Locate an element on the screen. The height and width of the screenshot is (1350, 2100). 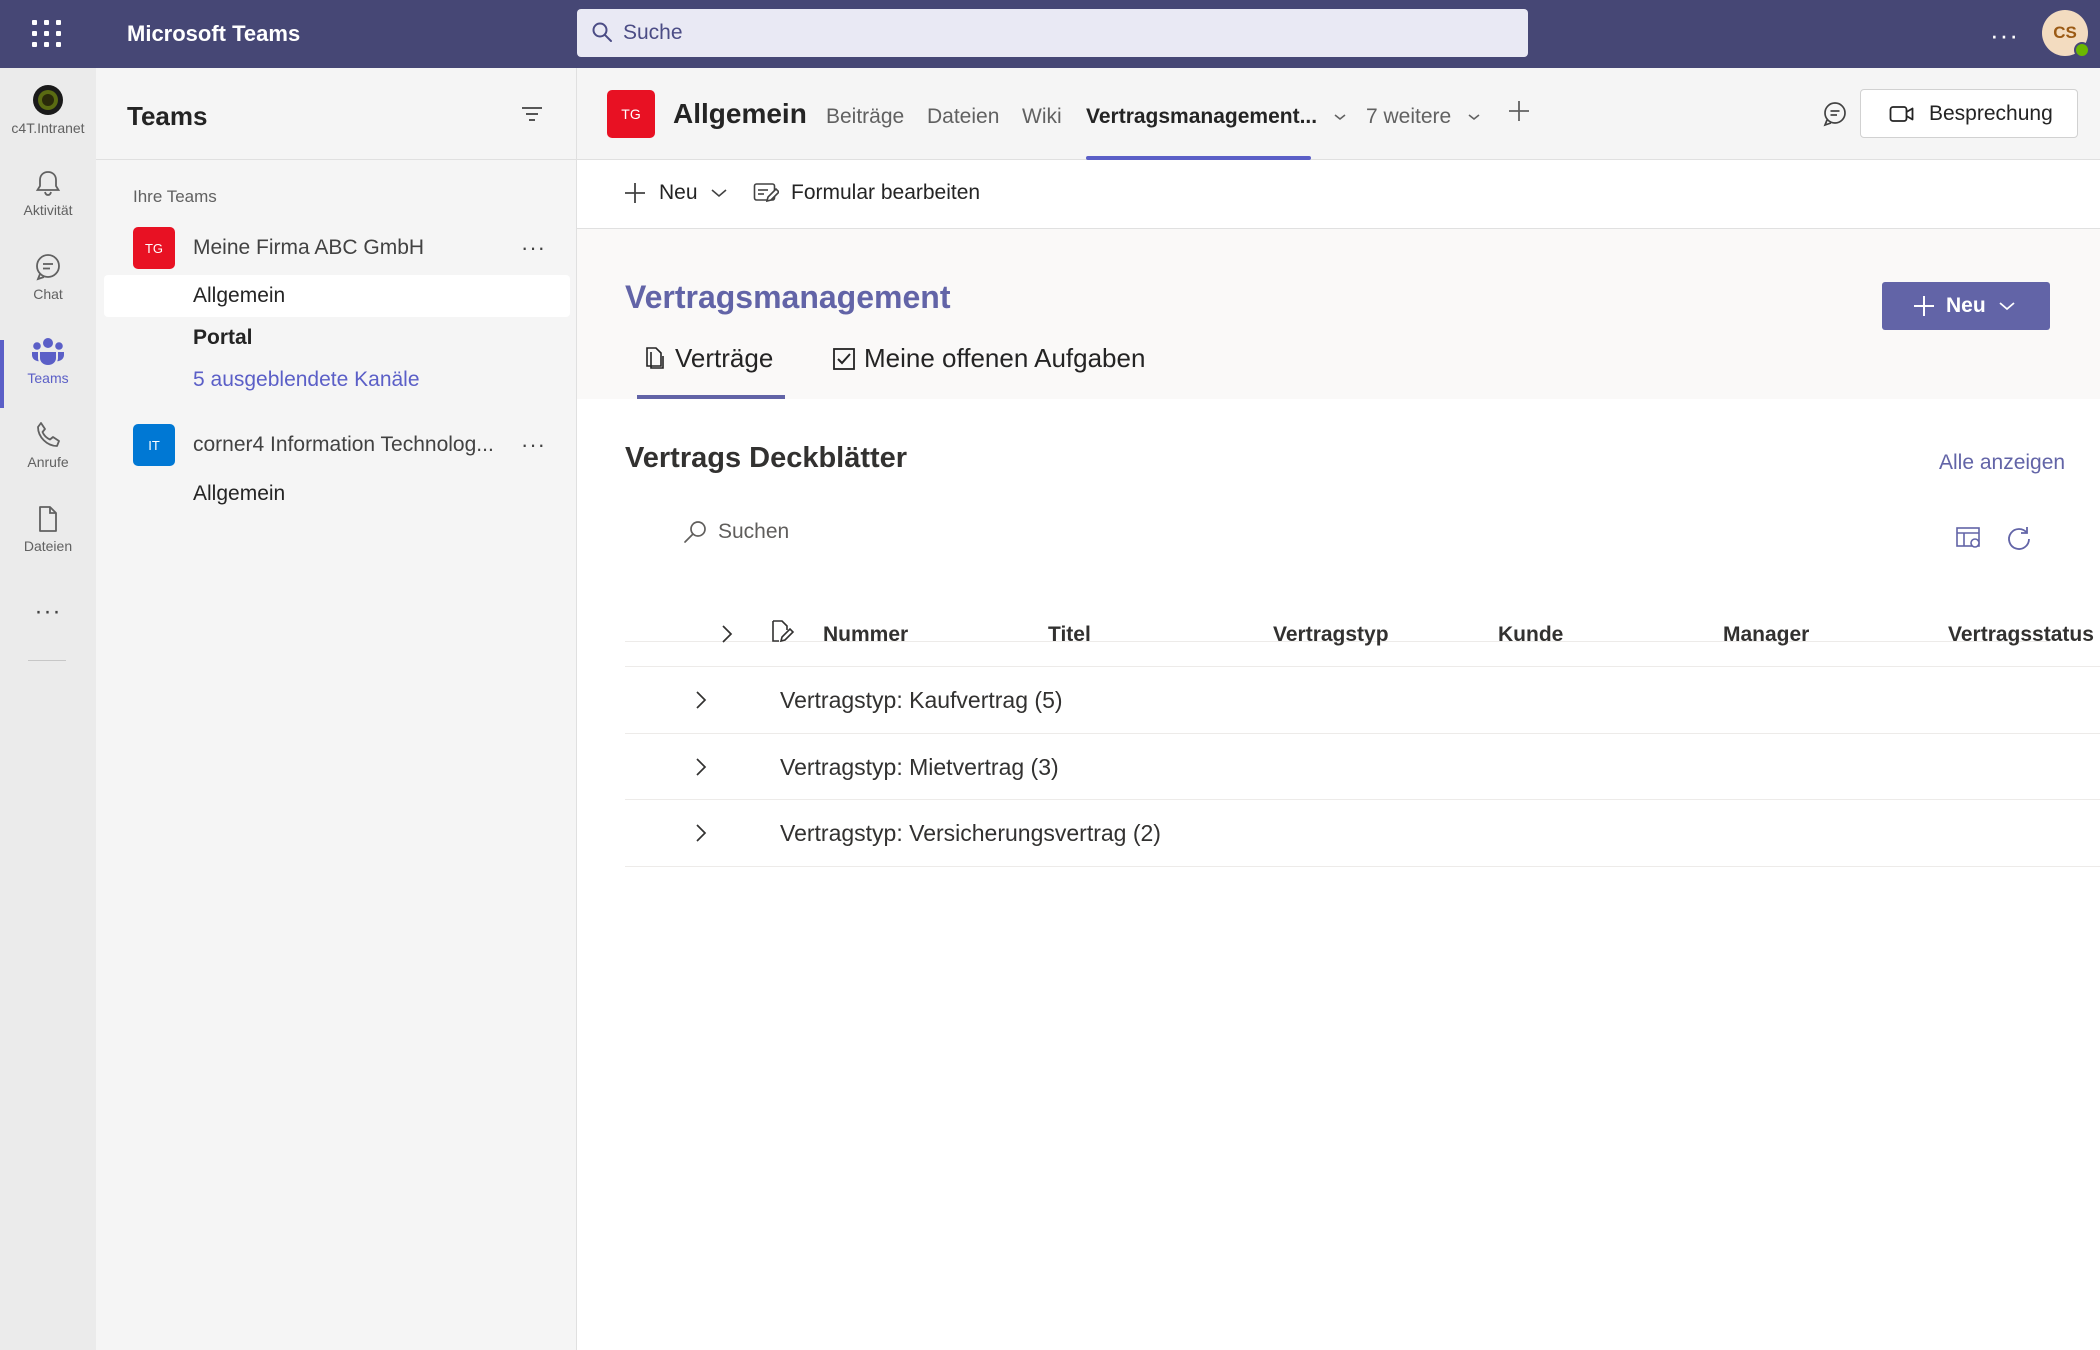
new-contract-button: Neu is located at coordinates (1966, 306).